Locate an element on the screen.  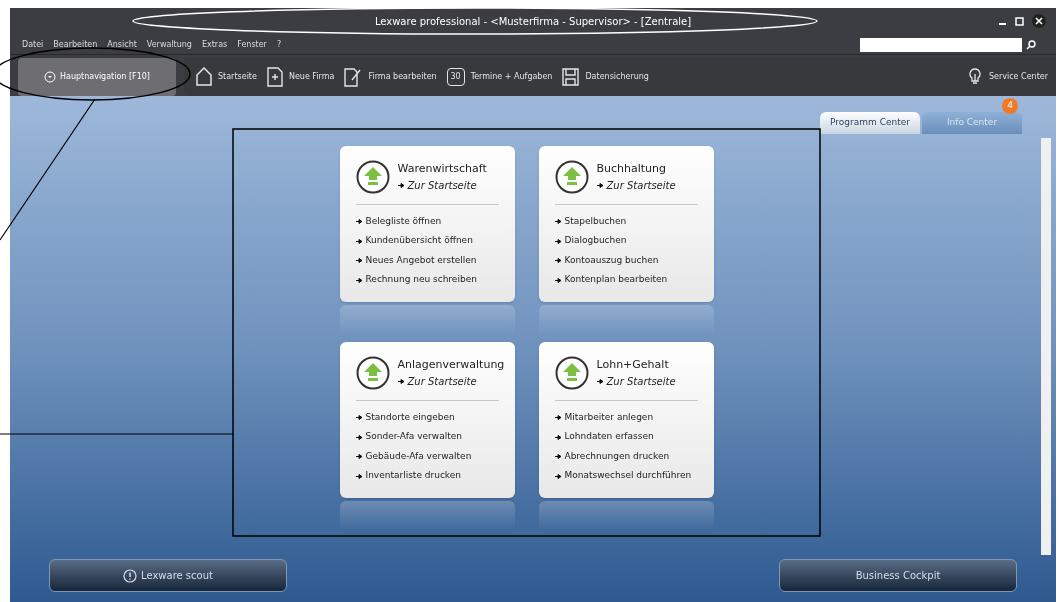
menu-item: Extras is located at coordinates (214, 44).